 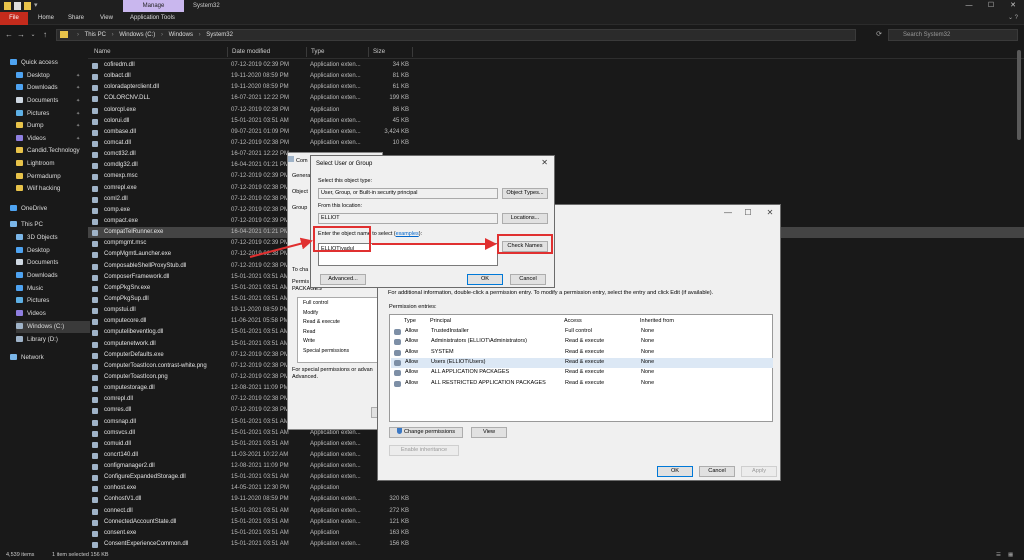 I want to click on sidebar-item: Candid.Technology, so click(x=48, y=151).